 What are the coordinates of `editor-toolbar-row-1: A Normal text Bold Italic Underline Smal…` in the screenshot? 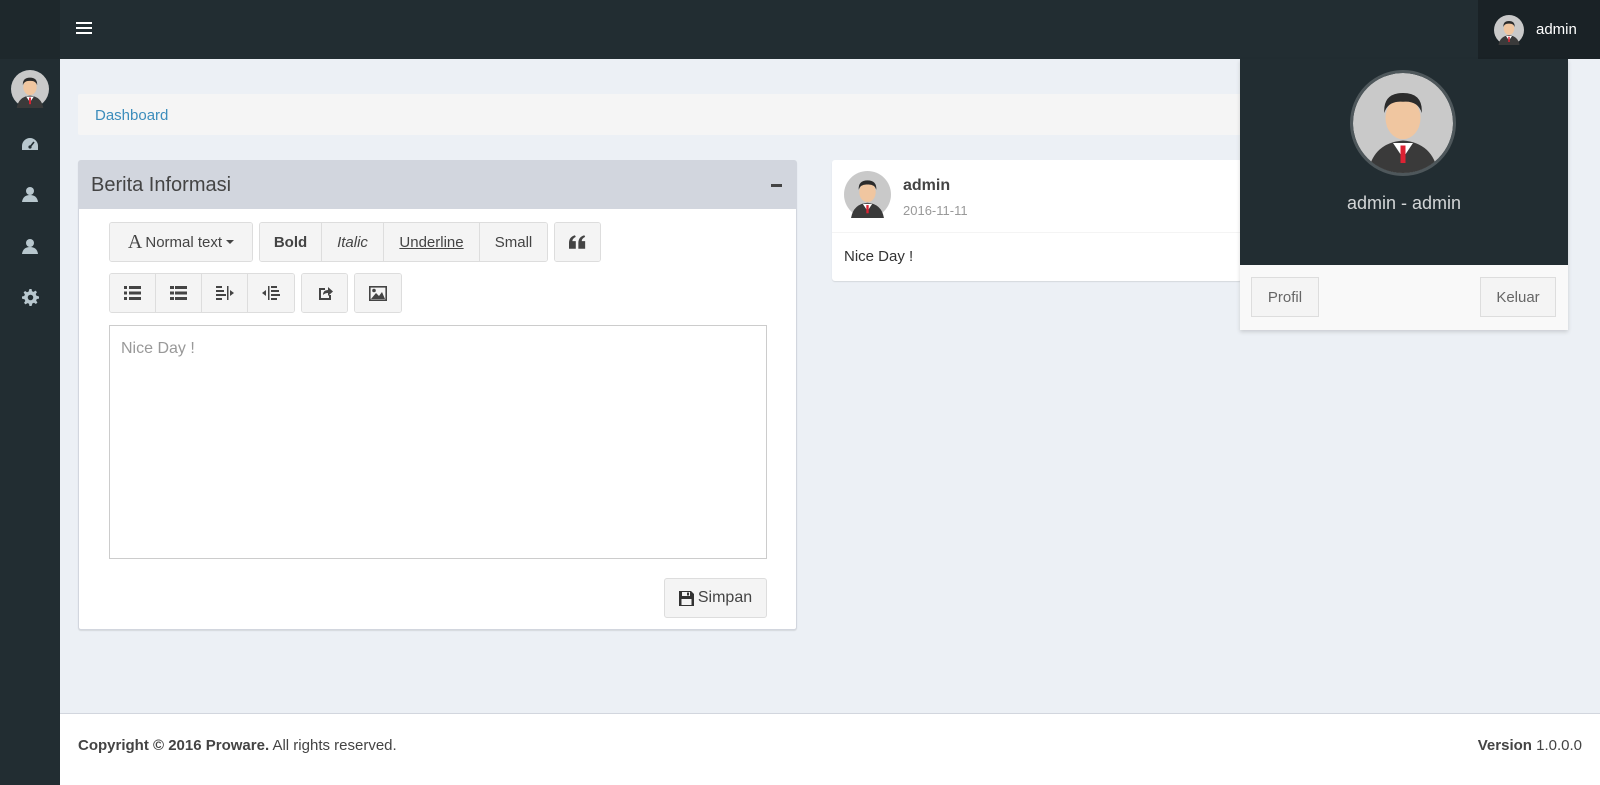 It's located at (358, 242).